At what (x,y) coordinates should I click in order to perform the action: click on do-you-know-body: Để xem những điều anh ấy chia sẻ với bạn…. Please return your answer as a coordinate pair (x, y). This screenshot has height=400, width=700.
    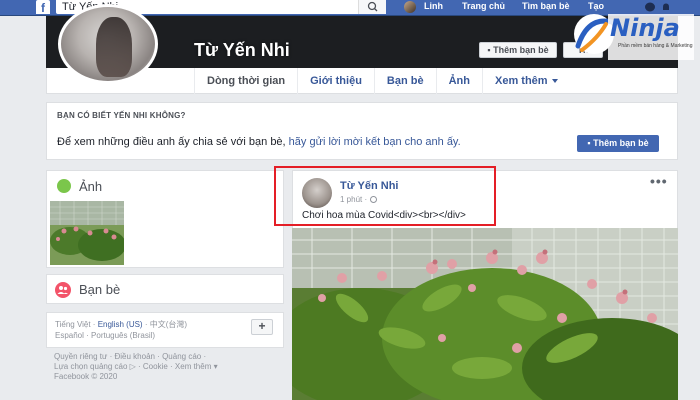
    Looking at the image, I should click on (171, 142).